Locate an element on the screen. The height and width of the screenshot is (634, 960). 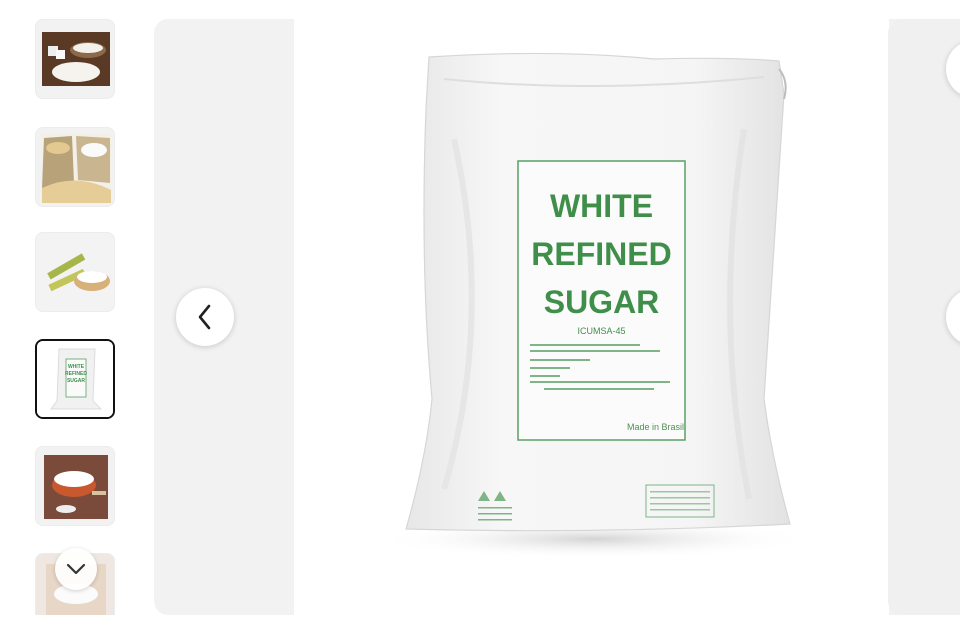
previous-image-button is located at coordinates (205, 317).